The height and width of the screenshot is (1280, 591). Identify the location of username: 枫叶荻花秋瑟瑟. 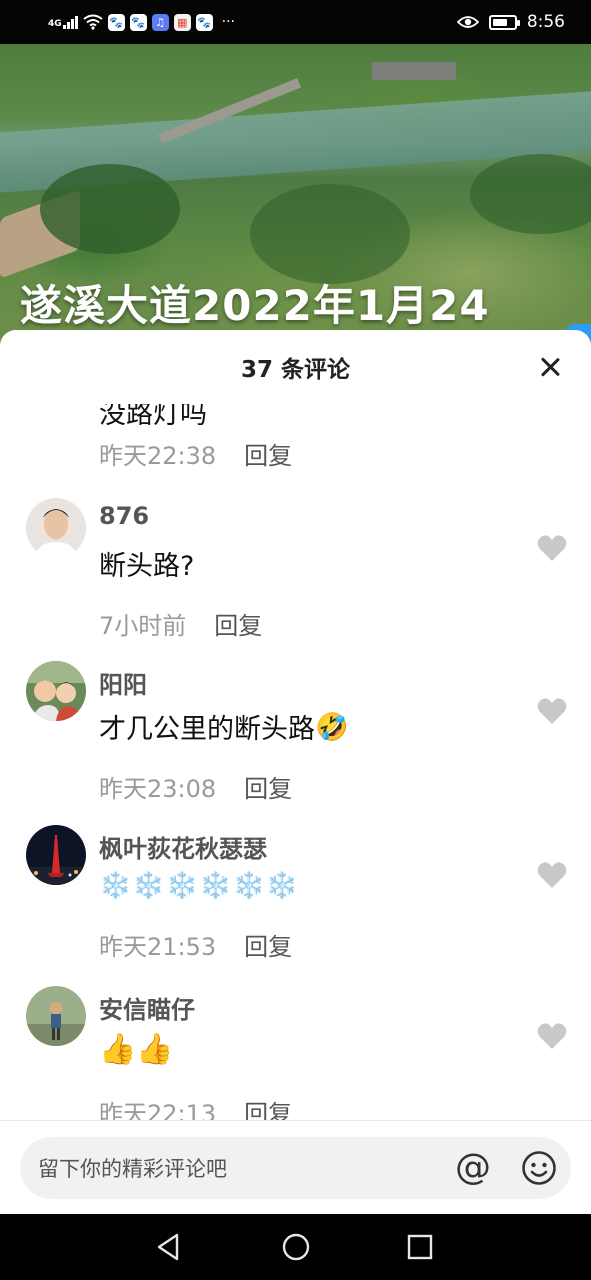
(183, 846).